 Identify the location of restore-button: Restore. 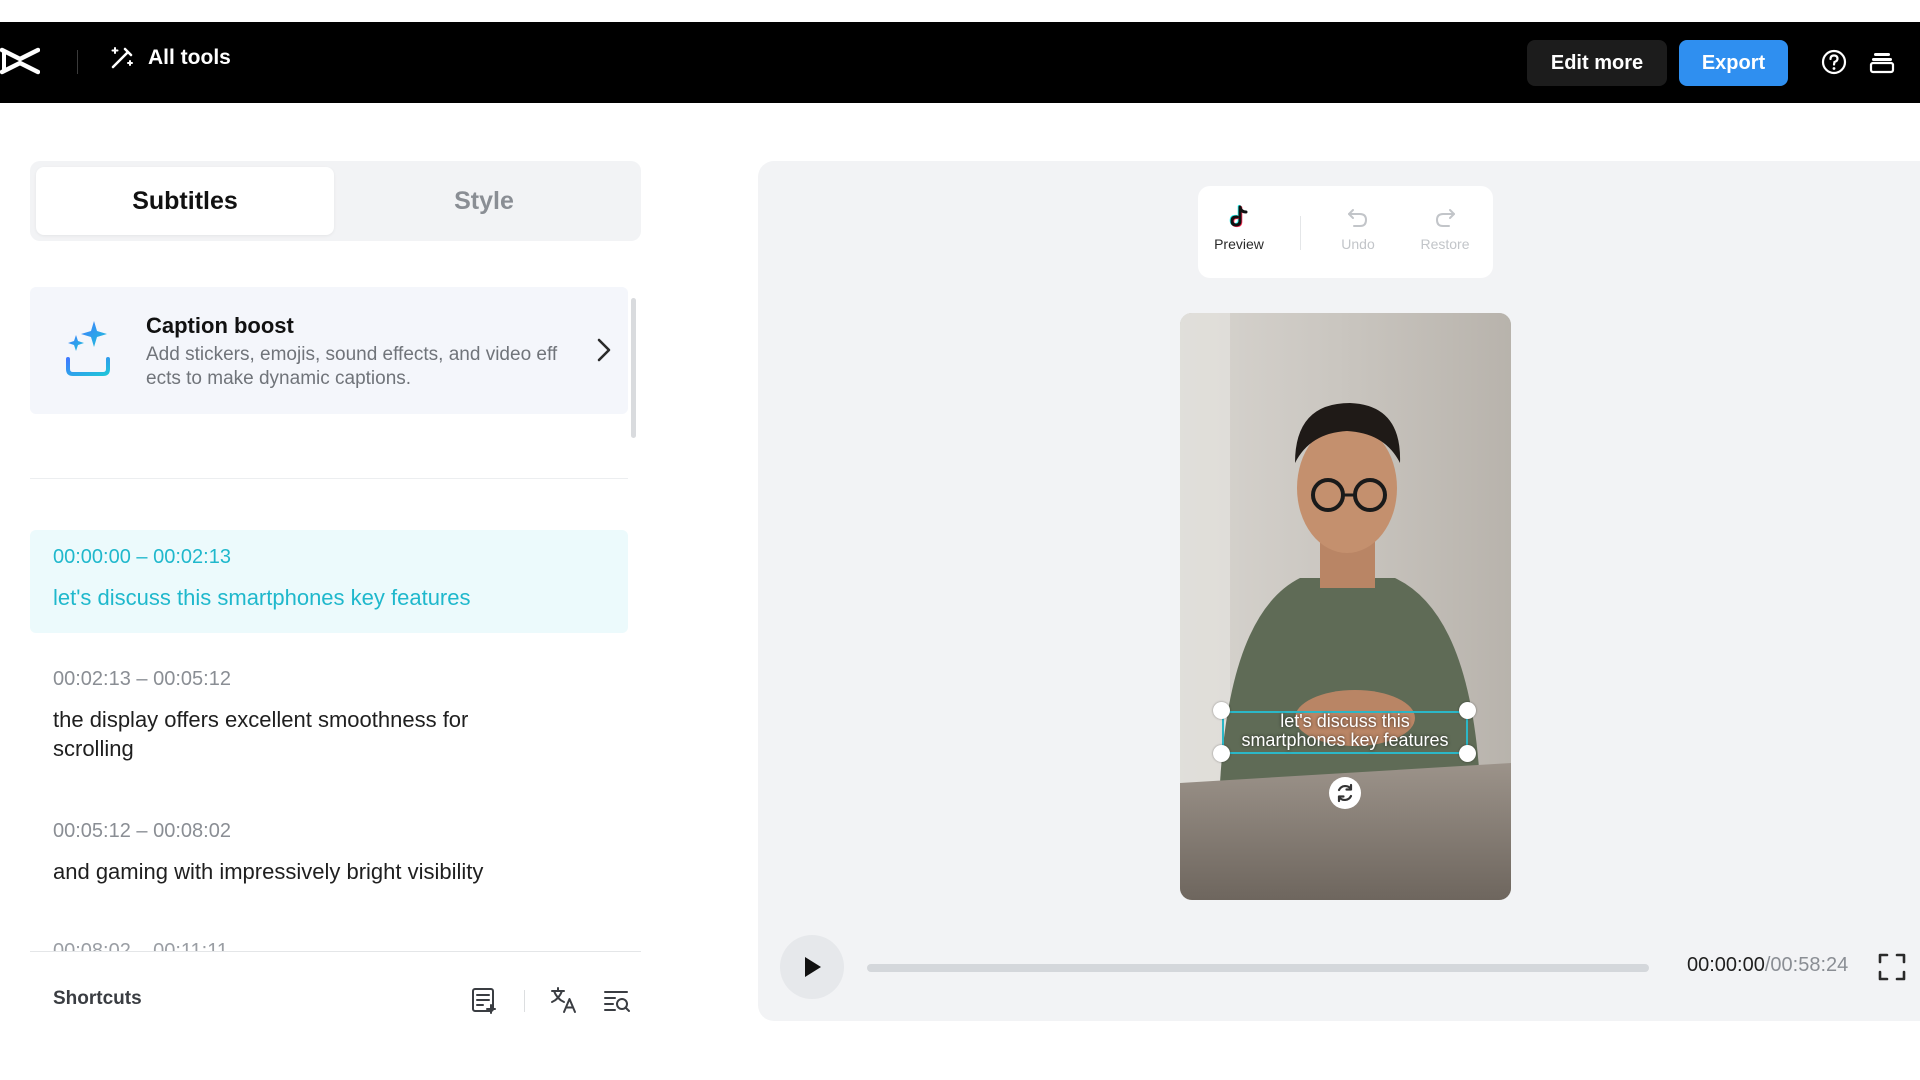
(1445, 228).